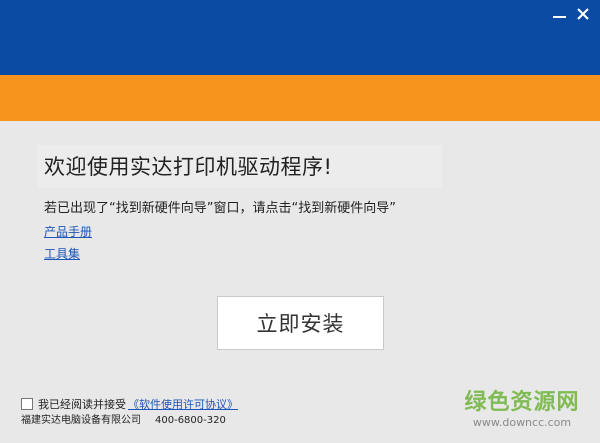 The width and height of the screenshot is (600, 443). I want to click on watermark-title: 绿色资源网, so click(522, 402).